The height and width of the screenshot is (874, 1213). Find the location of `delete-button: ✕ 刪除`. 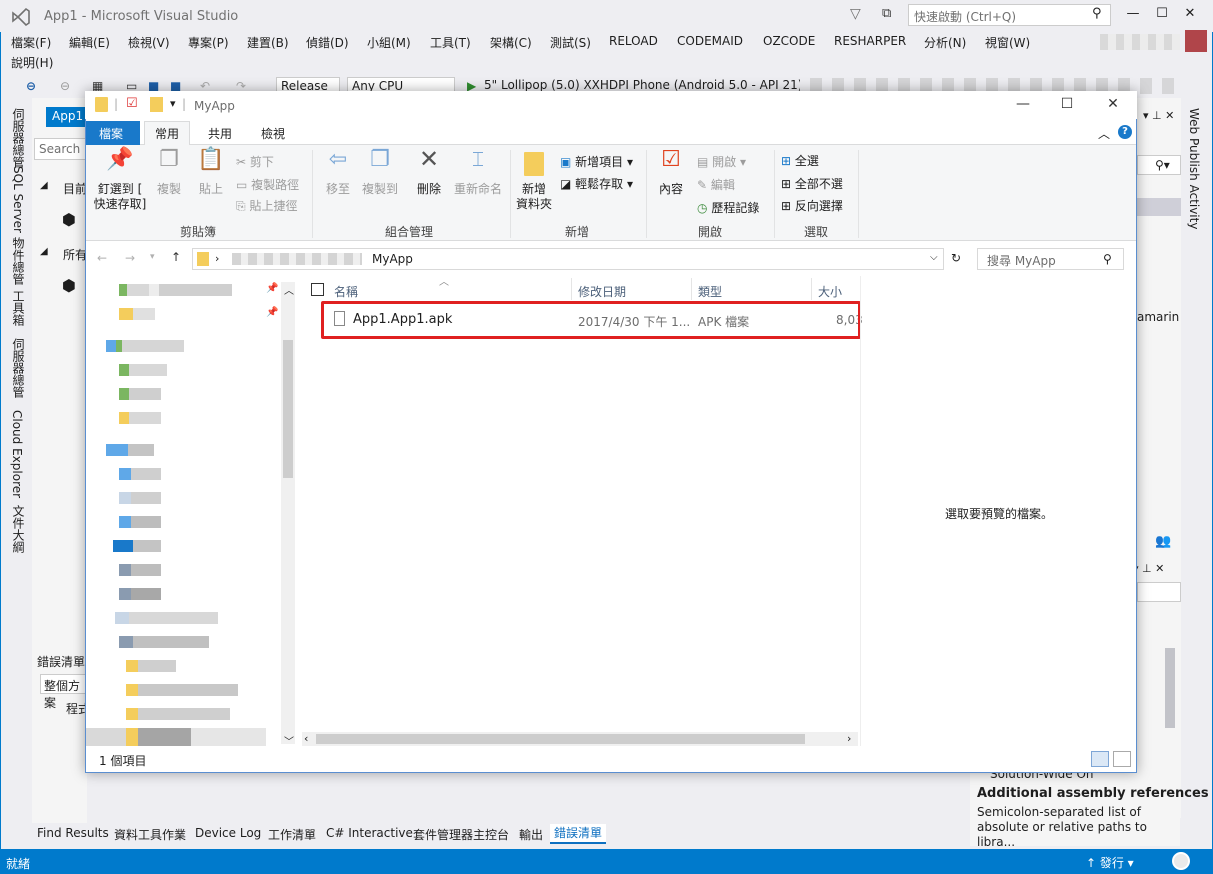

delete-button: ✕ 刪除 is located at coordinates (429, 172).